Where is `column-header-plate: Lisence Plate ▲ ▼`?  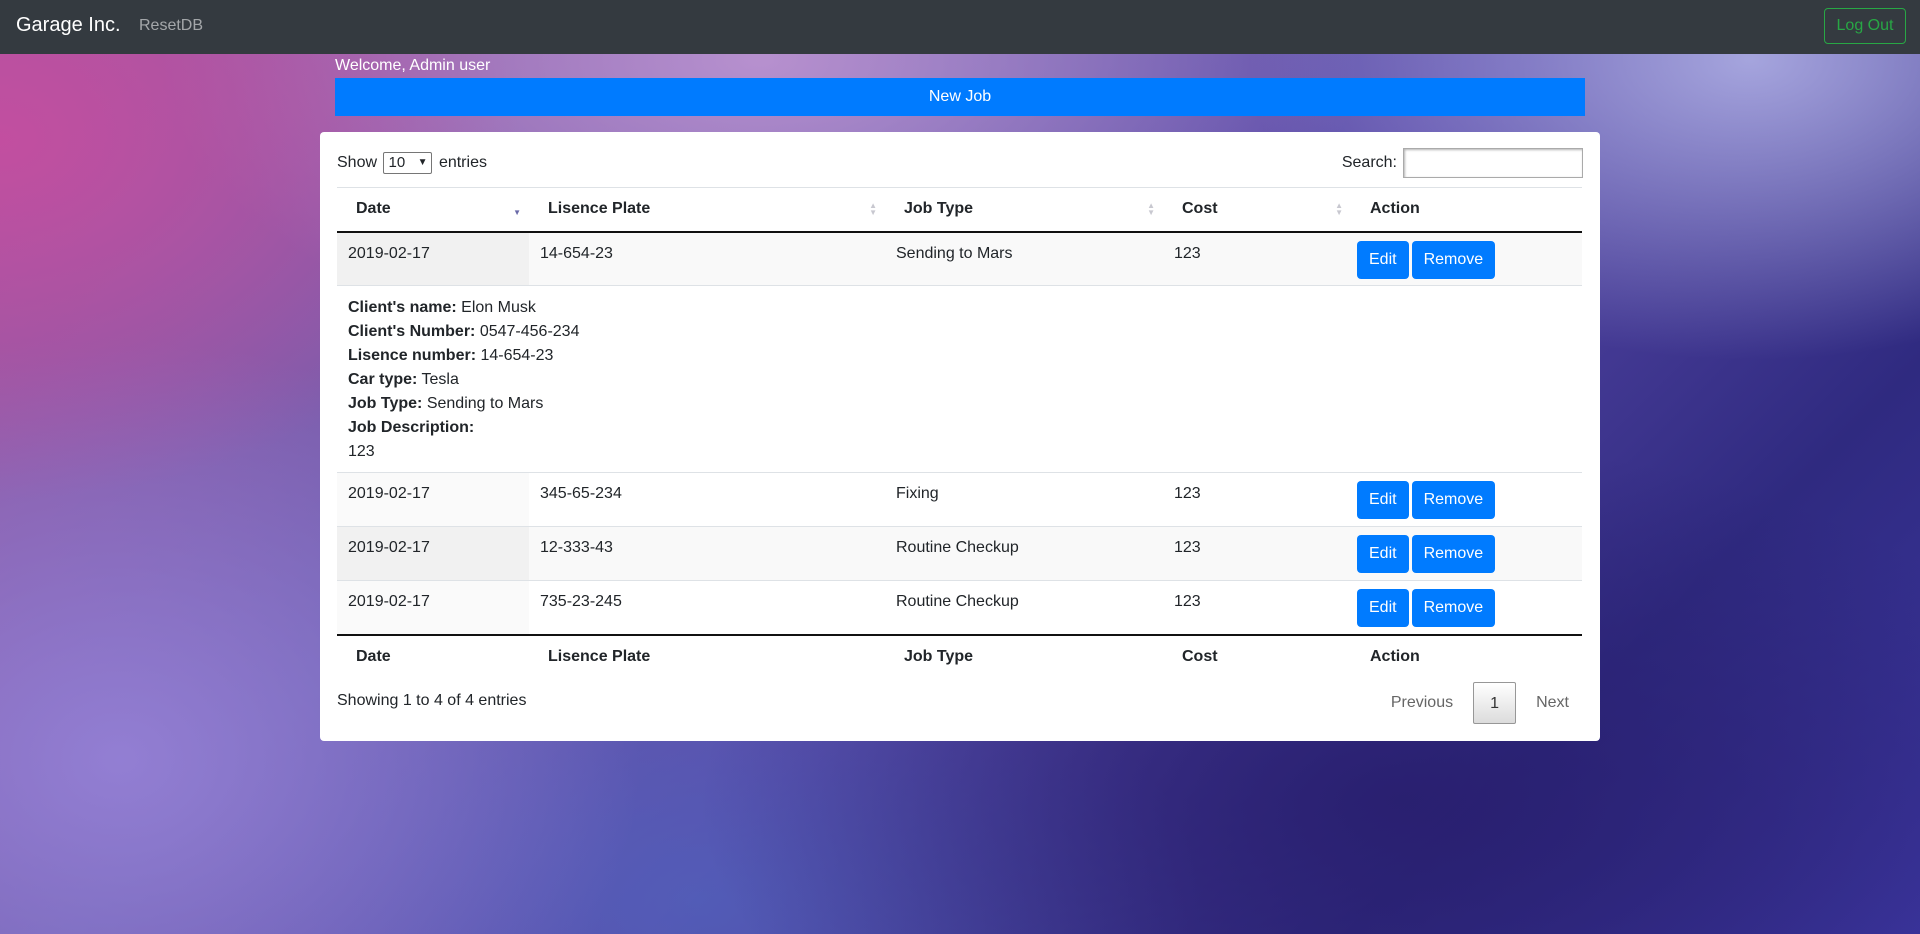
column-header-plate: Lisence Plate ▲ ▼ is located at coordinates (707, 210).